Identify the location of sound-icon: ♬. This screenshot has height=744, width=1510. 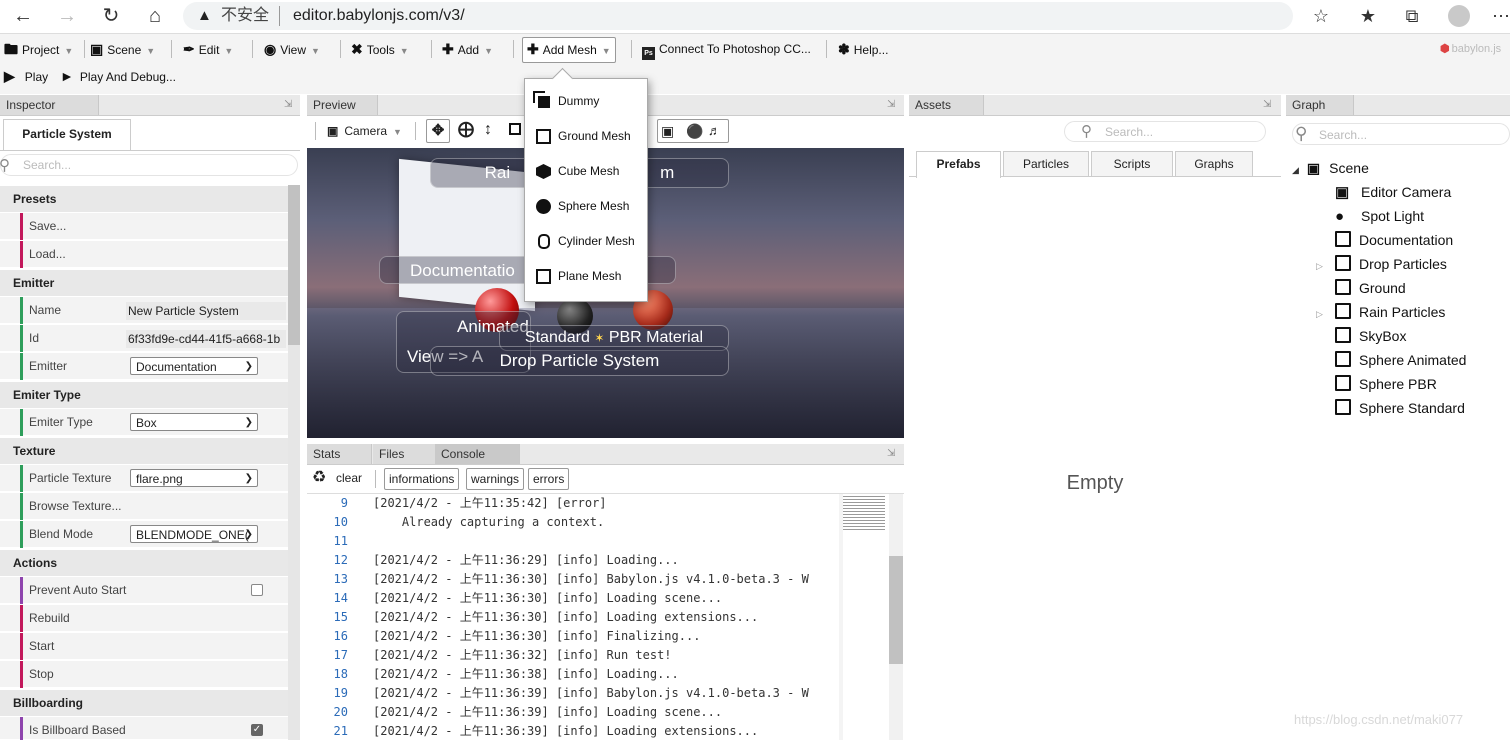
(714, 131).